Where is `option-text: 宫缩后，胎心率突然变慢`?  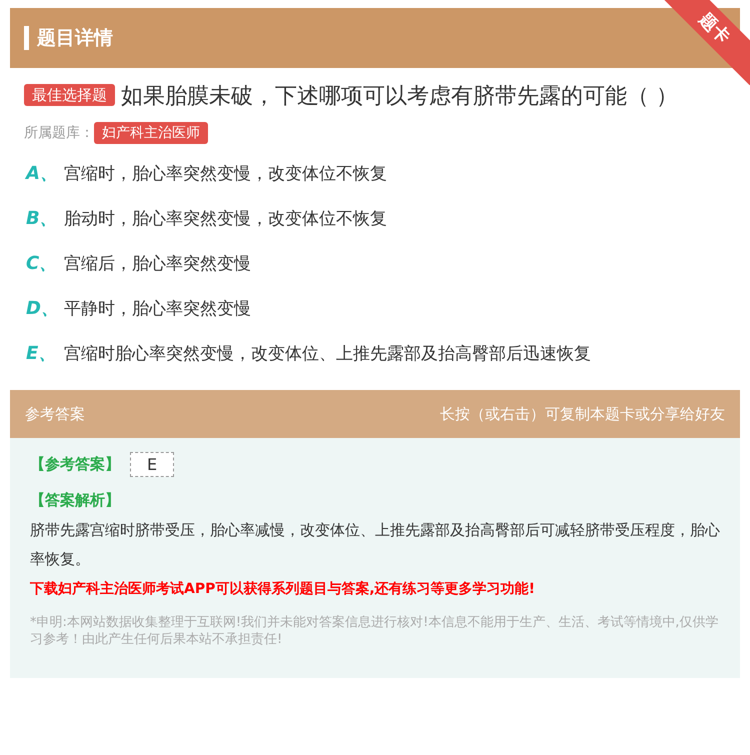
option-text: 宫缩后，胎心率突然变慢 is located at coordinates (157, 263).